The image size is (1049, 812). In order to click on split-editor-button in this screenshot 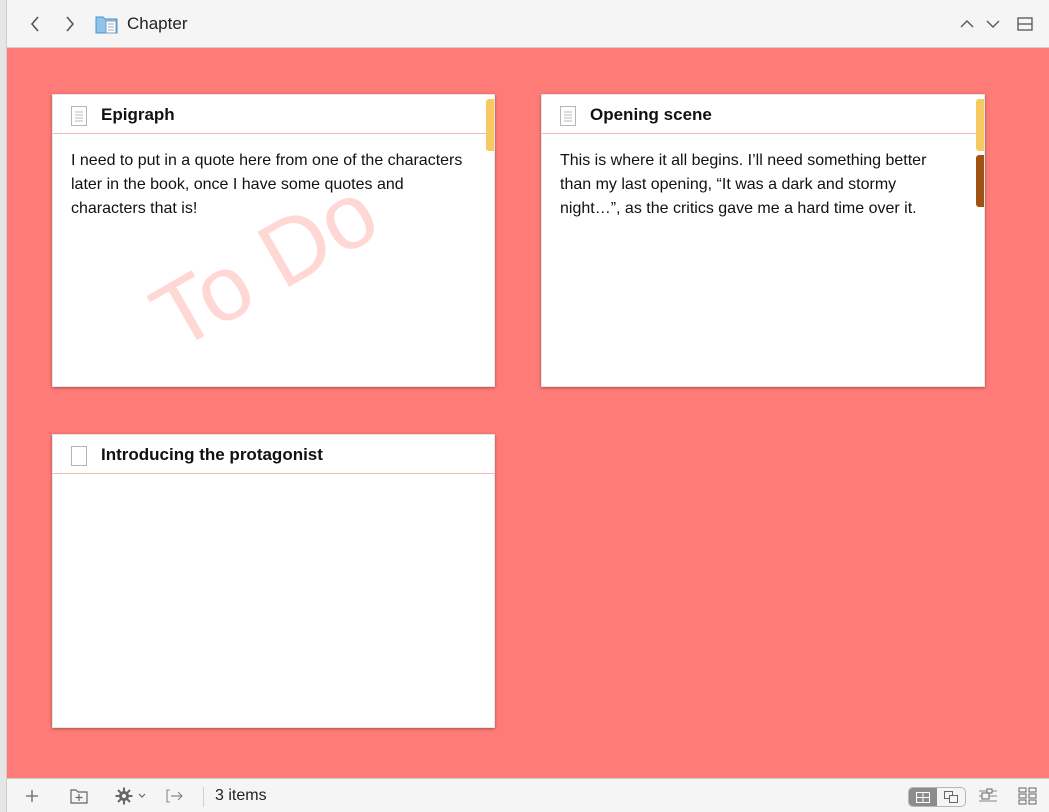, I will do `click(1025, 24)`.